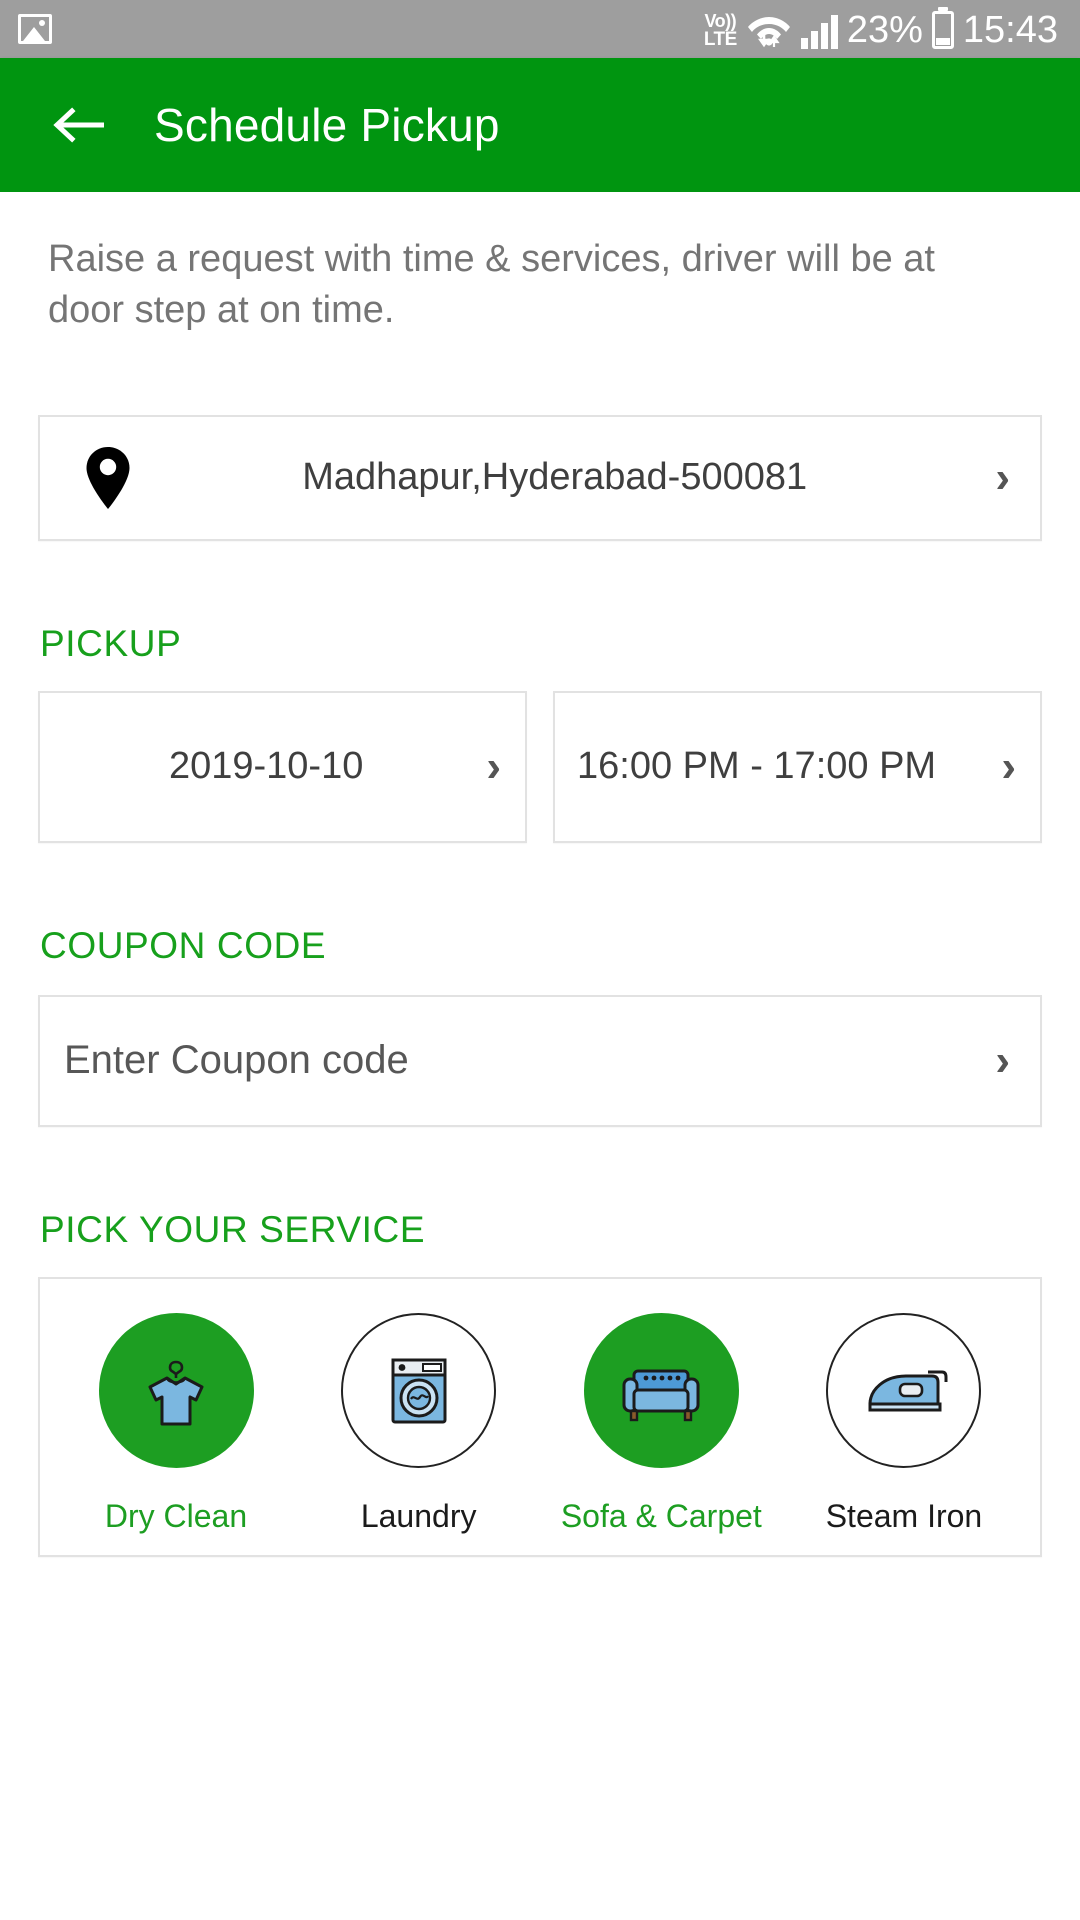 This screenshot has height=1920, width=1080. I want to click on pickup-time-selector: 16:00 PM - 17:00 PM ›, so click(797, 766).